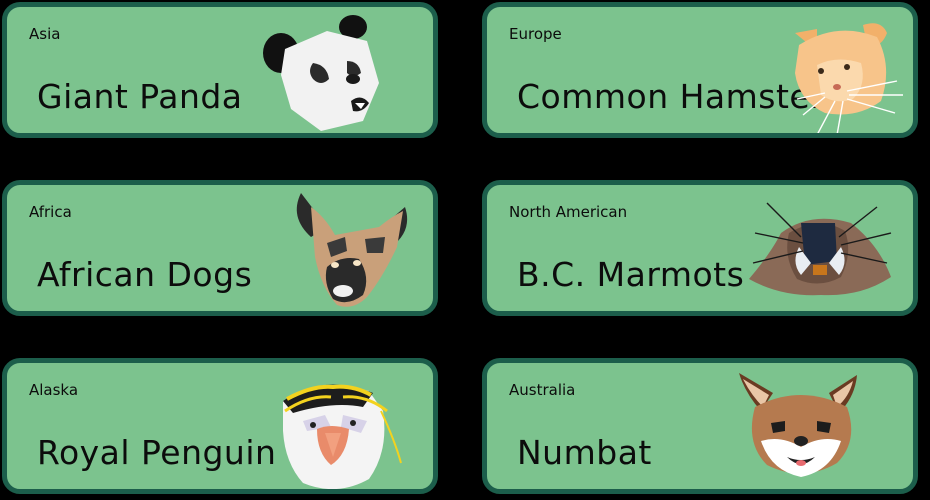  What do you see at coordinates (801, 428) in the screenshot?
I see `numbat-icon` at bounding box center [801, 428].